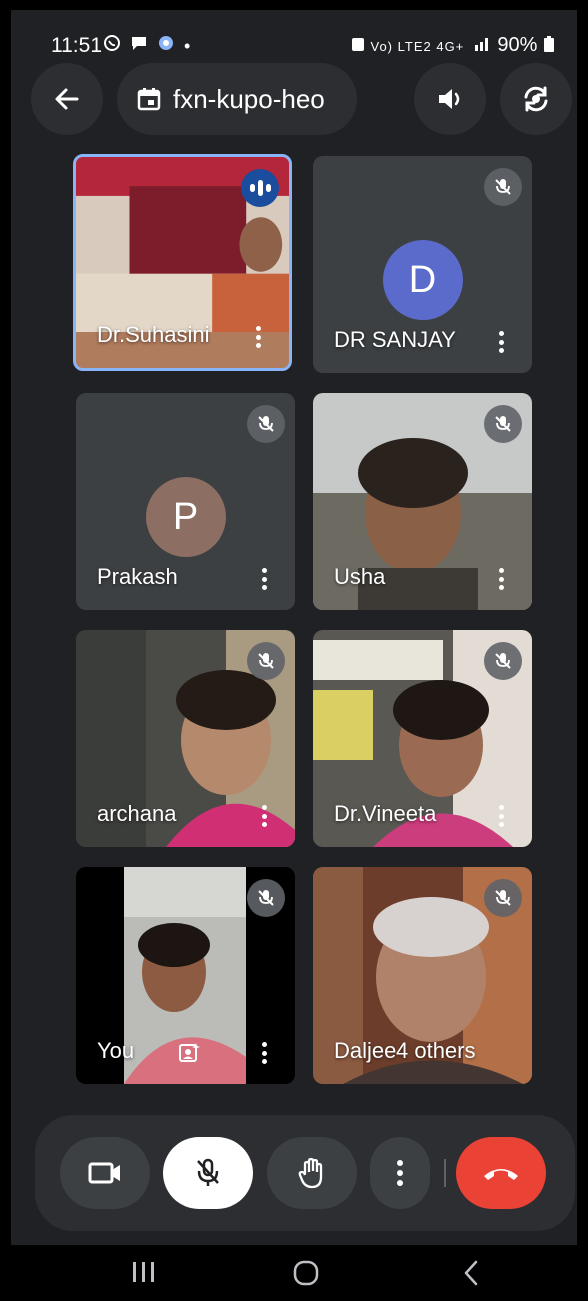 This screenshot has height=1301, width=588. What do you see at coordinates (249, 98) in the screenshot?
I see `meeting-code: fxn-kupo-heo` at bounding box center [249, 98].